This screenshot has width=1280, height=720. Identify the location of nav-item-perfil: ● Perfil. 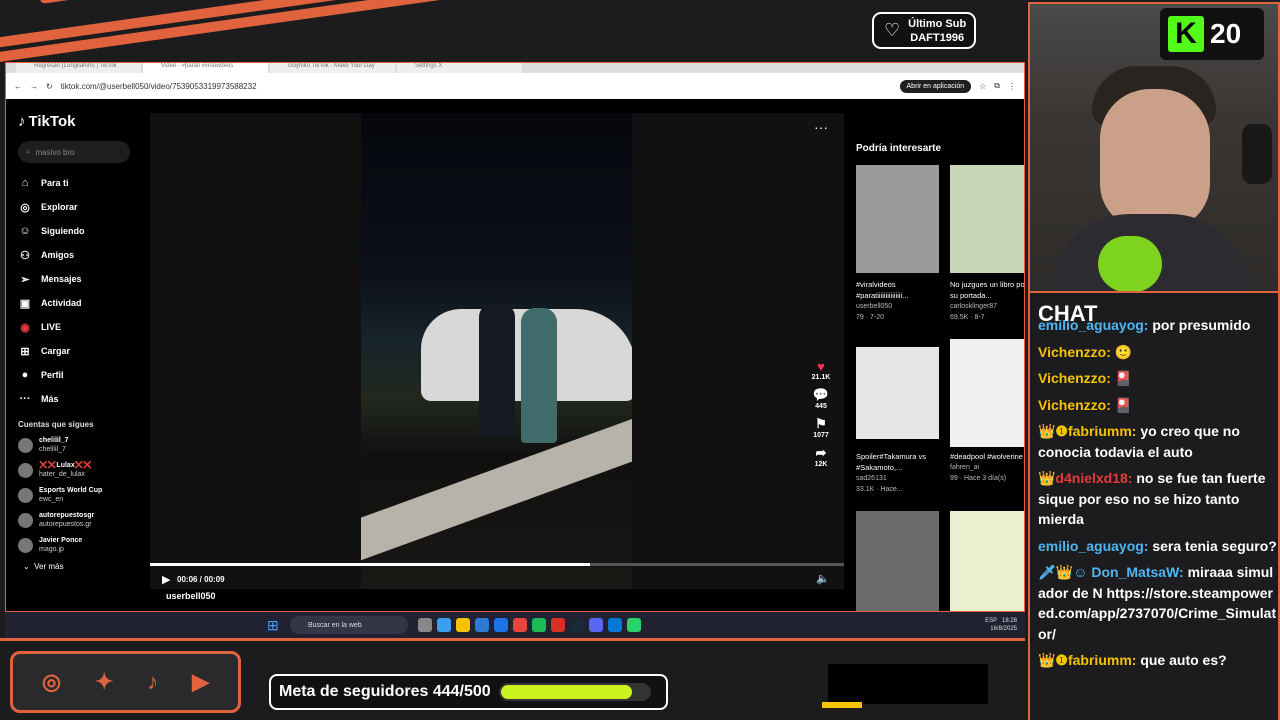
(76, 375).